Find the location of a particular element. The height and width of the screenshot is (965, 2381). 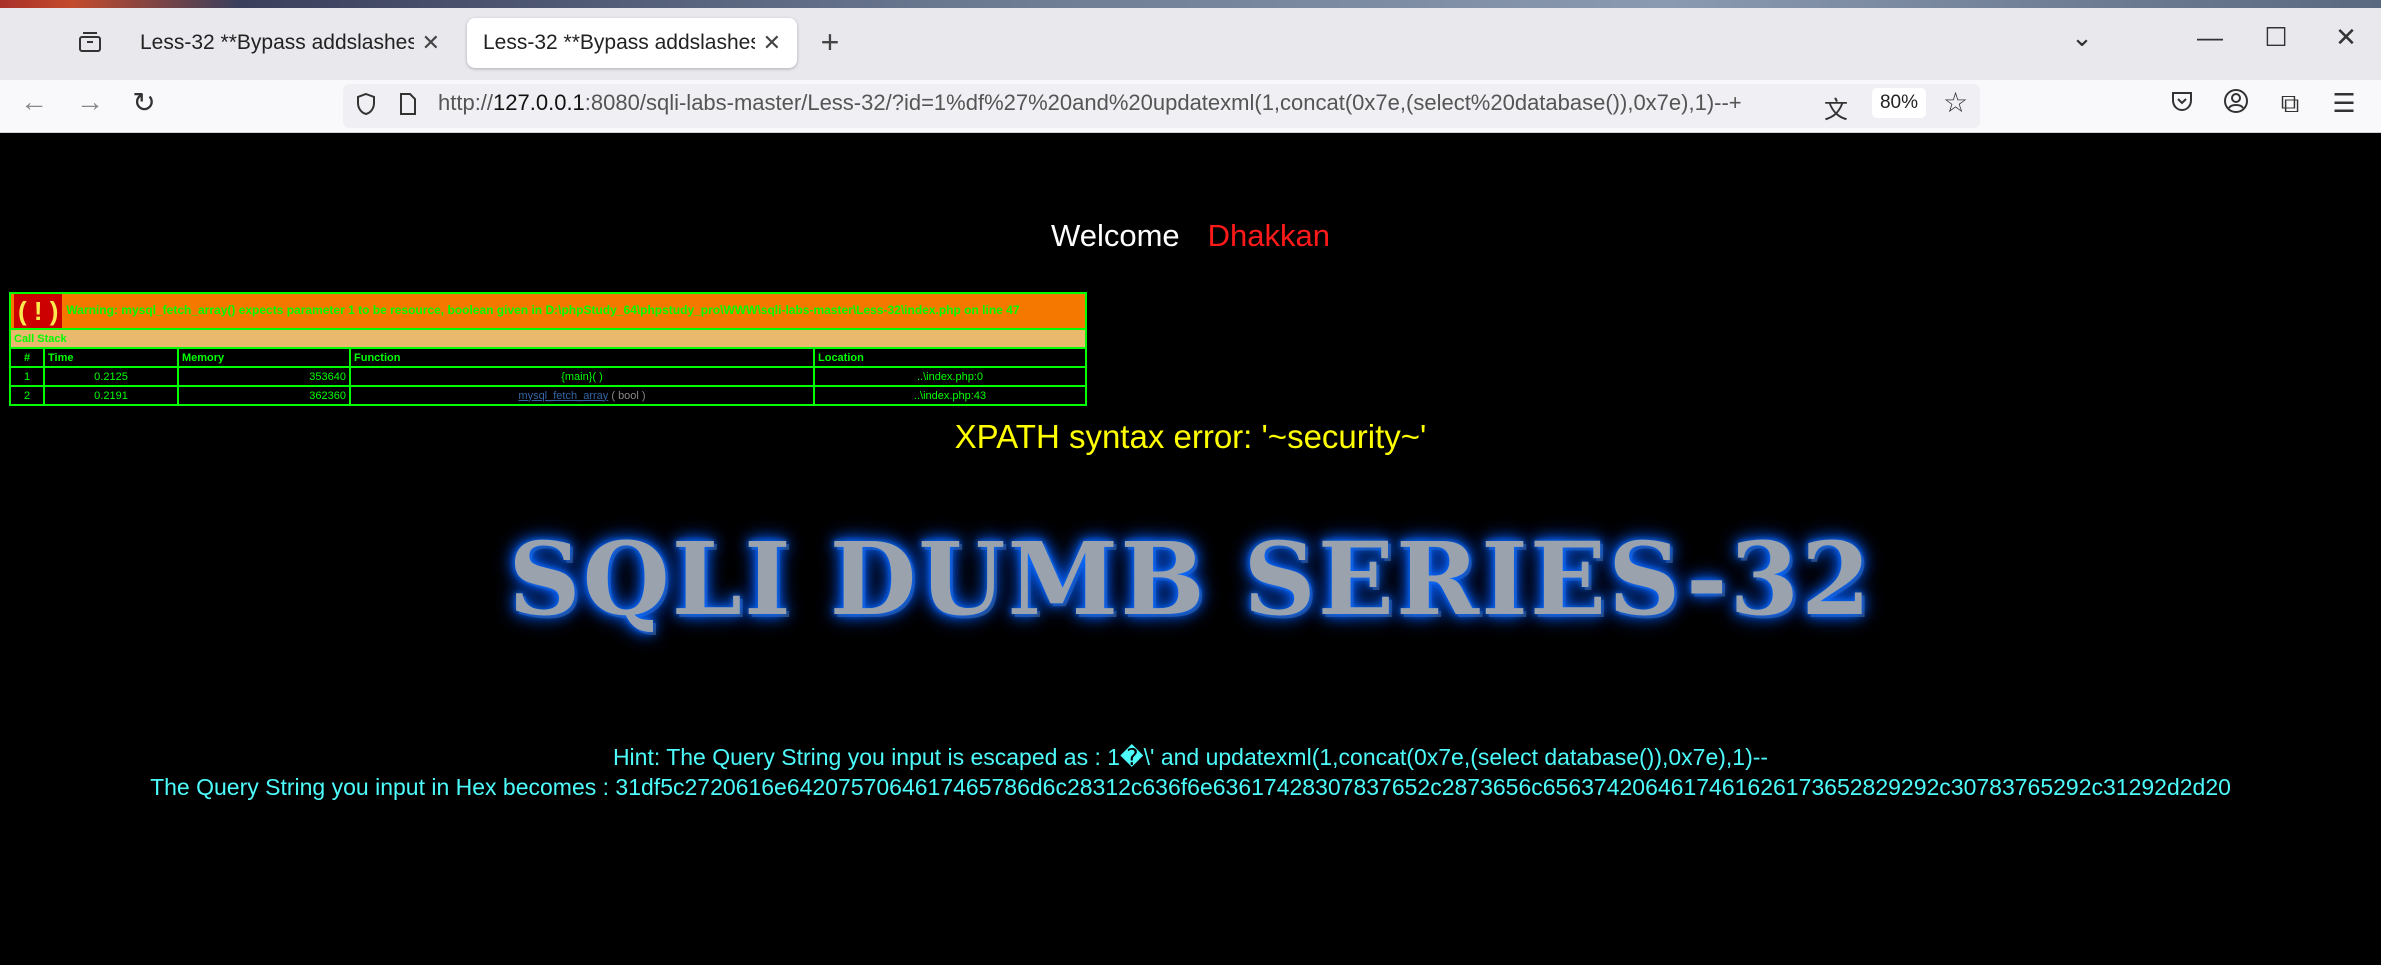

call-stack-label: Call Stack is located at coordinates (548, 338).